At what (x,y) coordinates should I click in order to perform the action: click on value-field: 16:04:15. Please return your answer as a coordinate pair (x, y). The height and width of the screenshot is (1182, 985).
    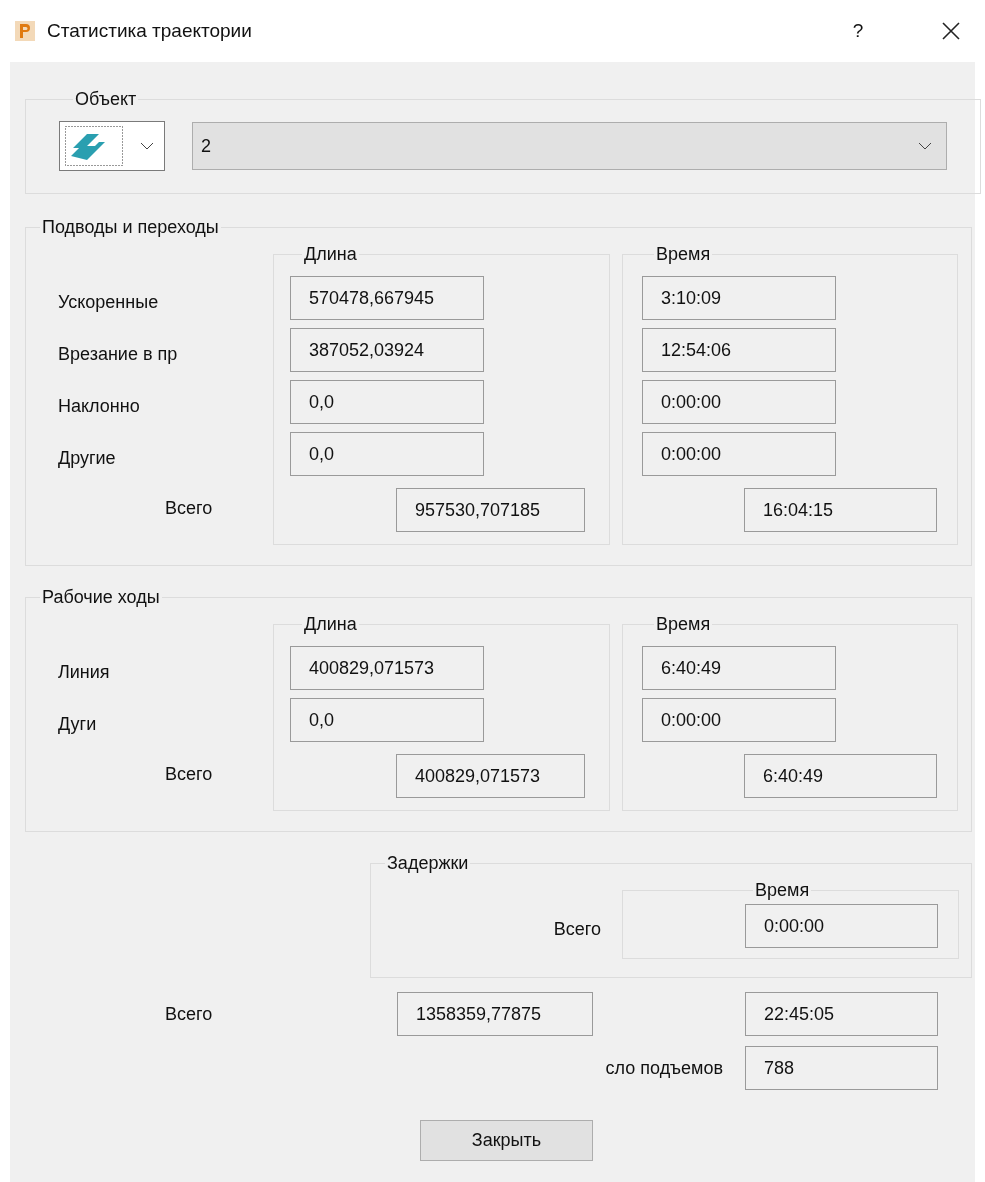
    Looking at the image, I should click on (840, 510).